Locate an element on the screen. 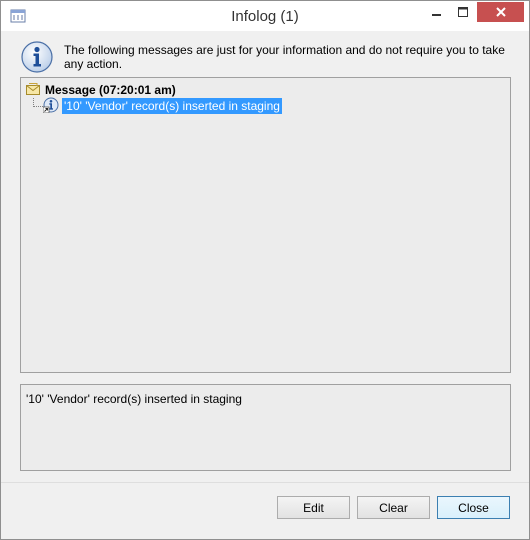 This screenshot has width=530, height=540. close-icon is located at coordinates (500, 12).